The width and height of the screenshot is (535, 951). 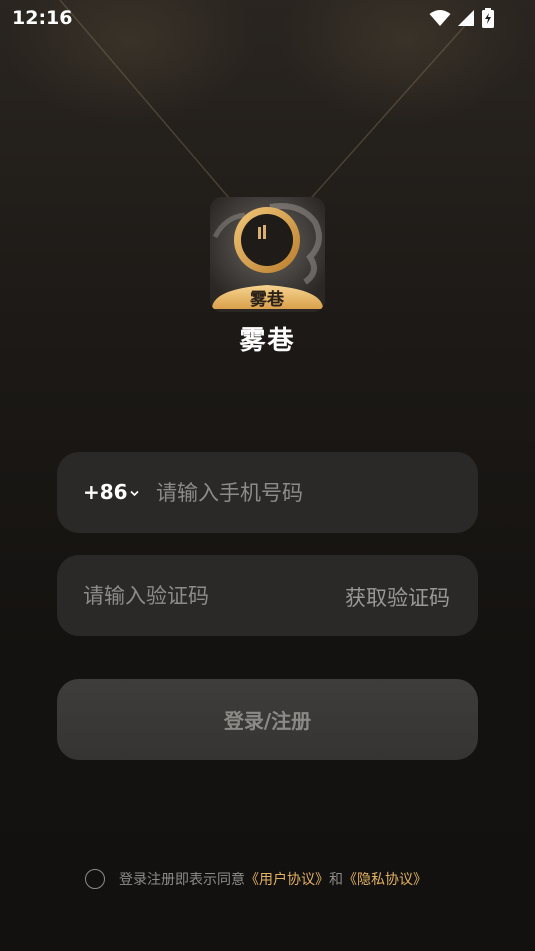 What do you see at coordinates (105, 492) in the screenshot?
I see `country-code: +86` at bounding box center [105, 492].